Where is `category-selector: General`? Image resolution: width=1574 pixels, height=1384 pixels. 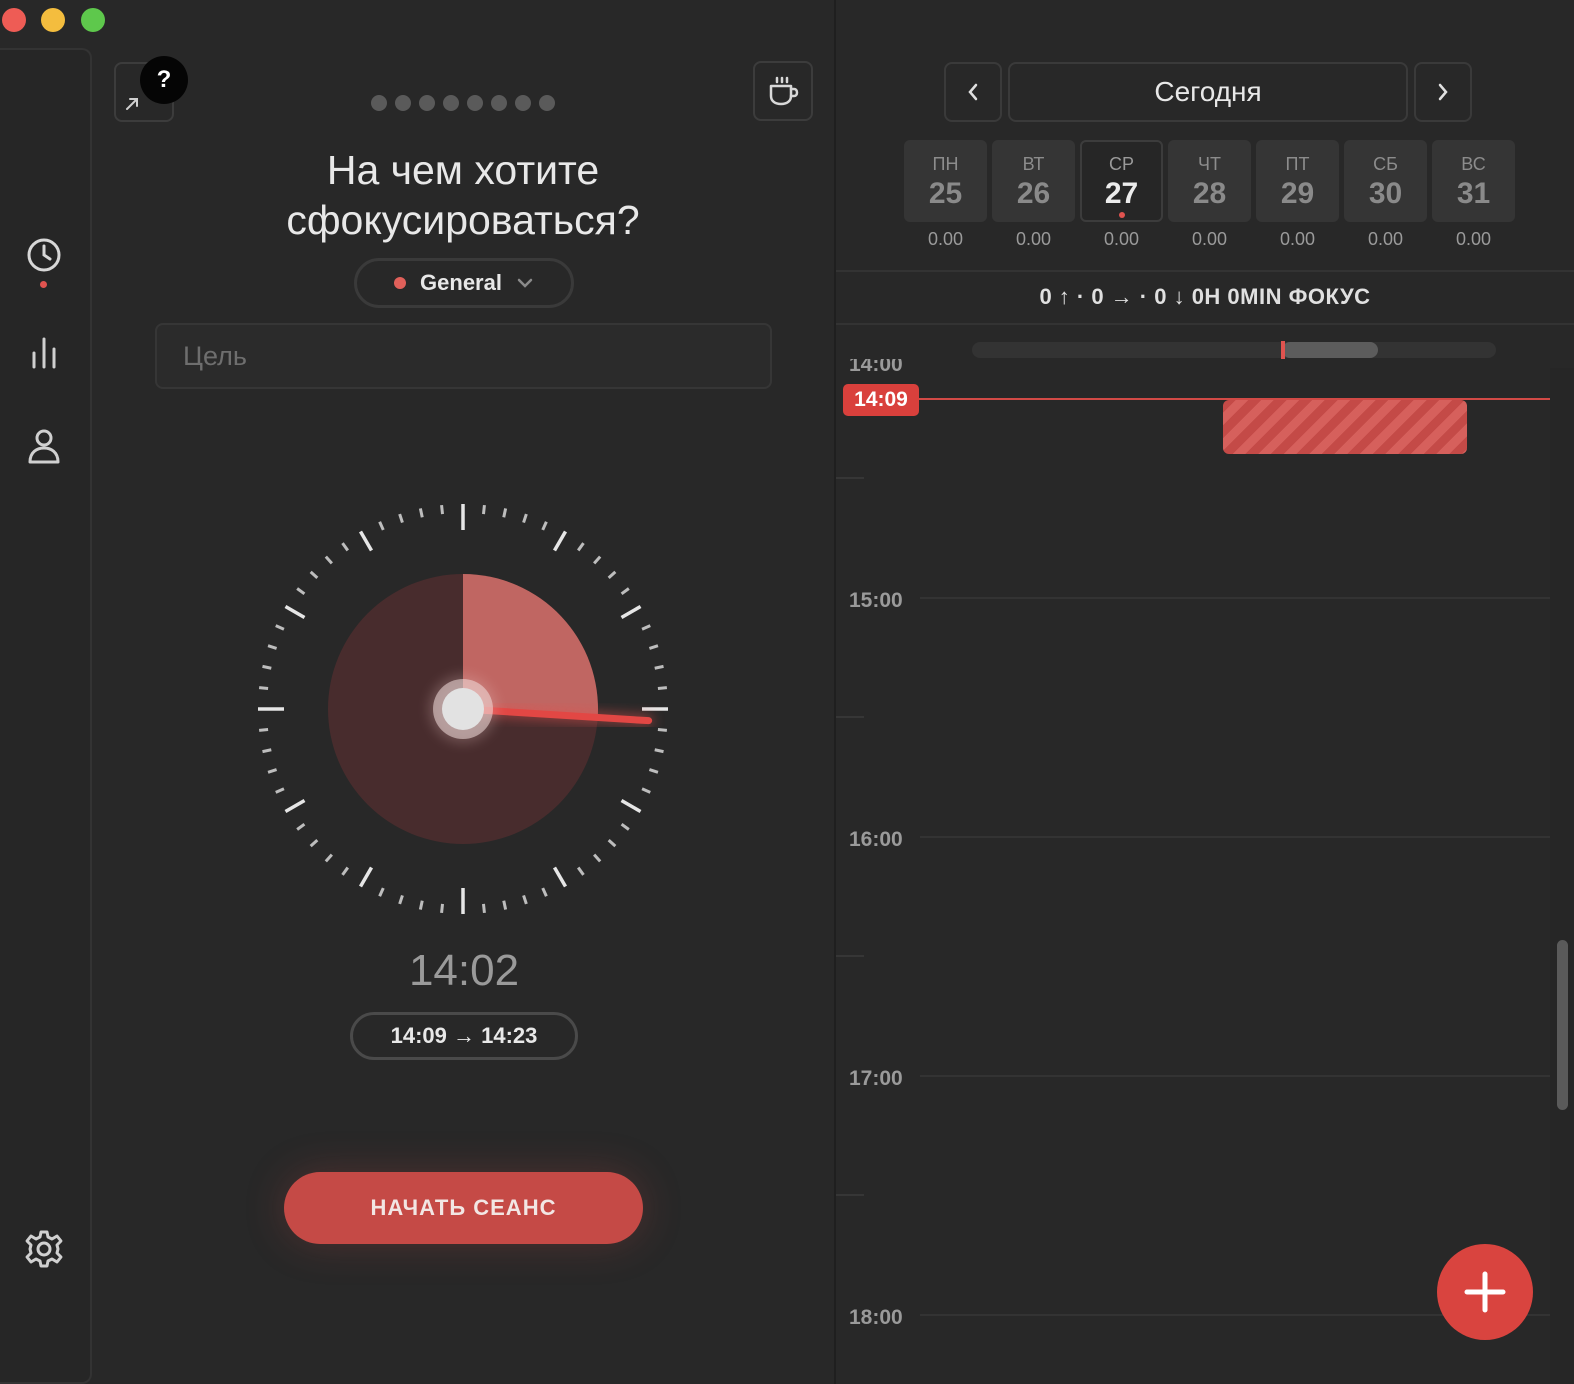
category-selector: General is located at coordinates (464, 283).